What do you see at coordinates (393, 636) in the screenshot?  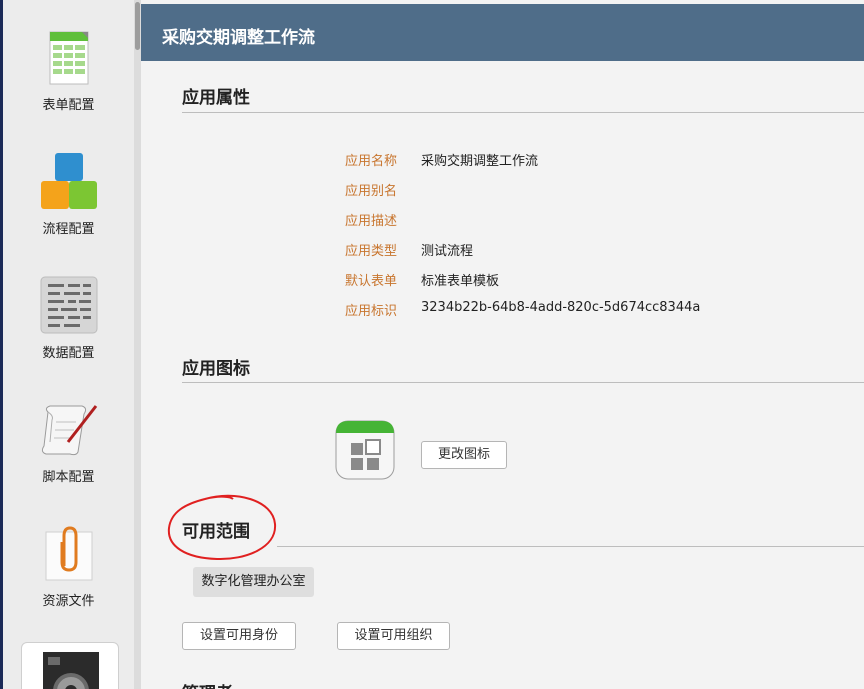 I see `set-organization-button: 设置可用组织` at bounding box center [393, 636].